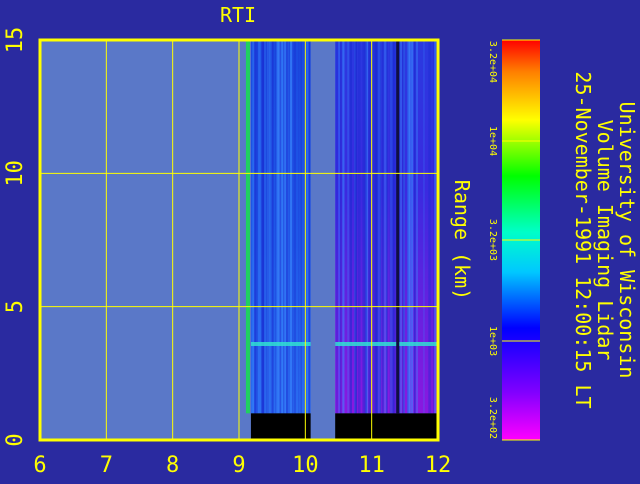  What do you see at coordinates (583, 239) in the screenshot?
I see `timestamp-label: 25-November-1991 12:00:15 LT` at bounding box center [583, 239].